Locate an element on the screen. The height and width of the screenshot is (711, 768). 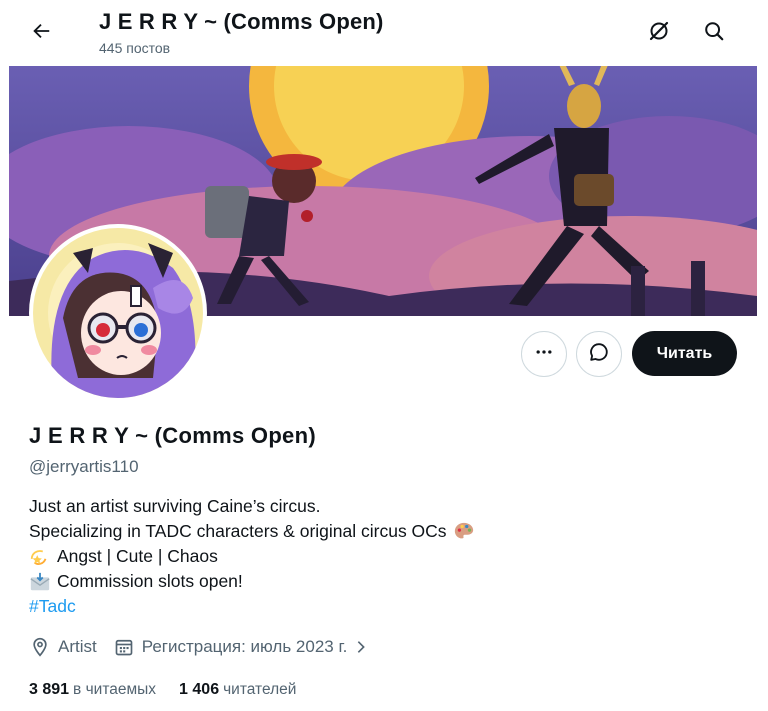
bio-line-text: Just an artist surviving Caine’s circus. is located at coordinates (175, 506).